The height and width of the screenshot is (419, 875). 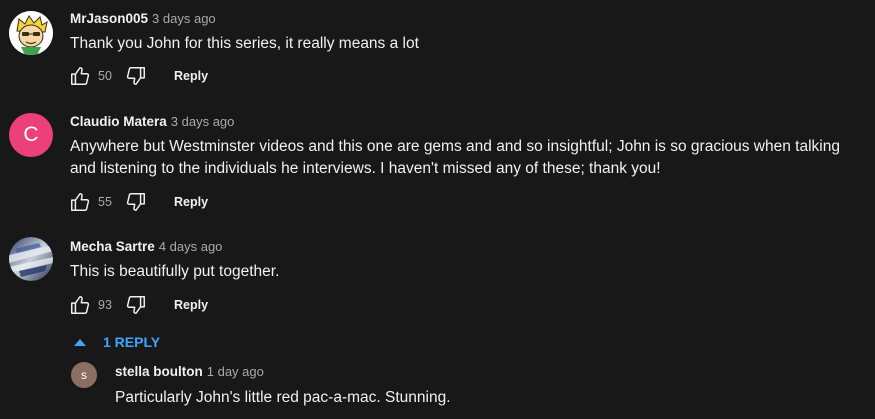 What do you see at coordinates (159, 371) in the screenshot?
I see `reply-author: stella boulton` at bounding box center [159, 371].